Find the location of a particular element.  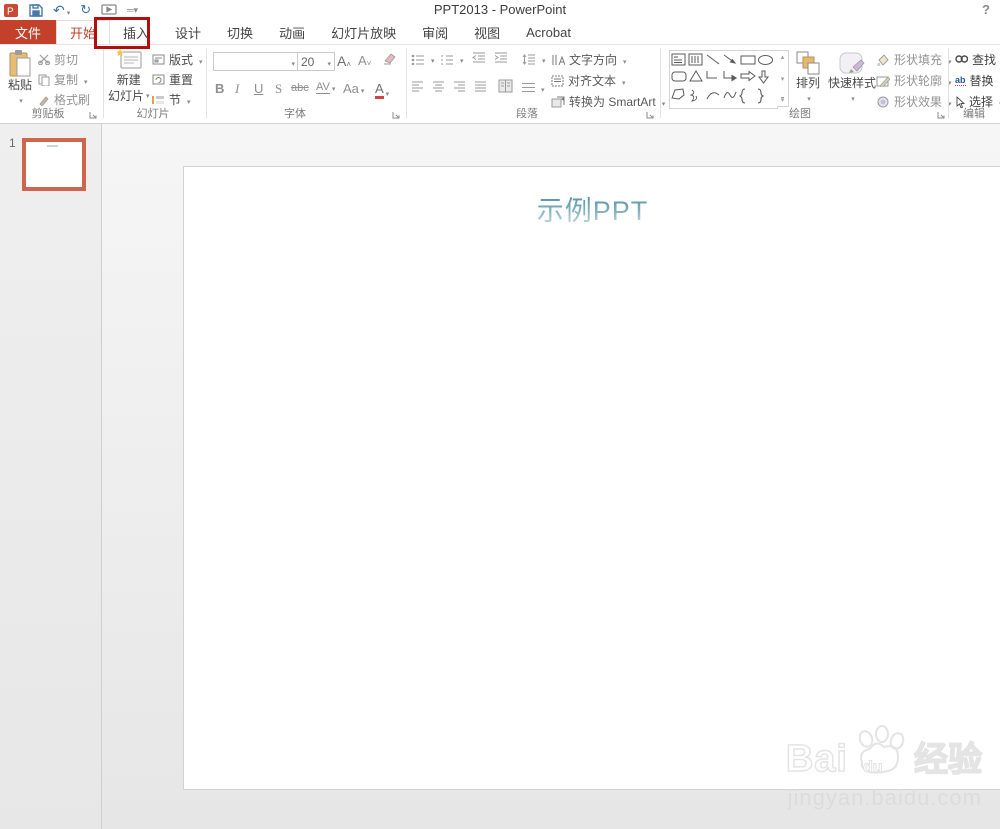

bold-button: B is located at coordinates (219, 88).